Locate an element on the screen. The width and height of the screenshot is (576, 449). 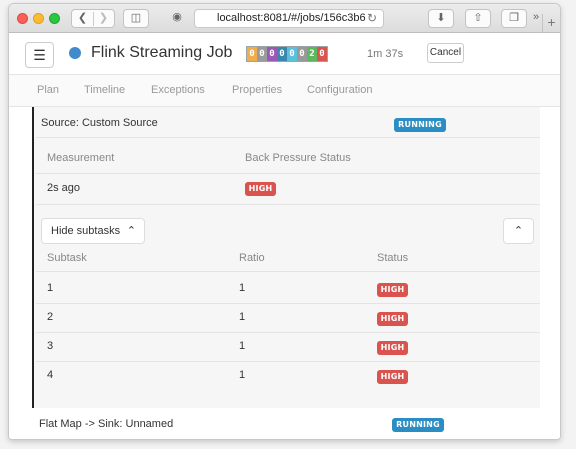
job-status-dot is located at coordinates (75, 53).